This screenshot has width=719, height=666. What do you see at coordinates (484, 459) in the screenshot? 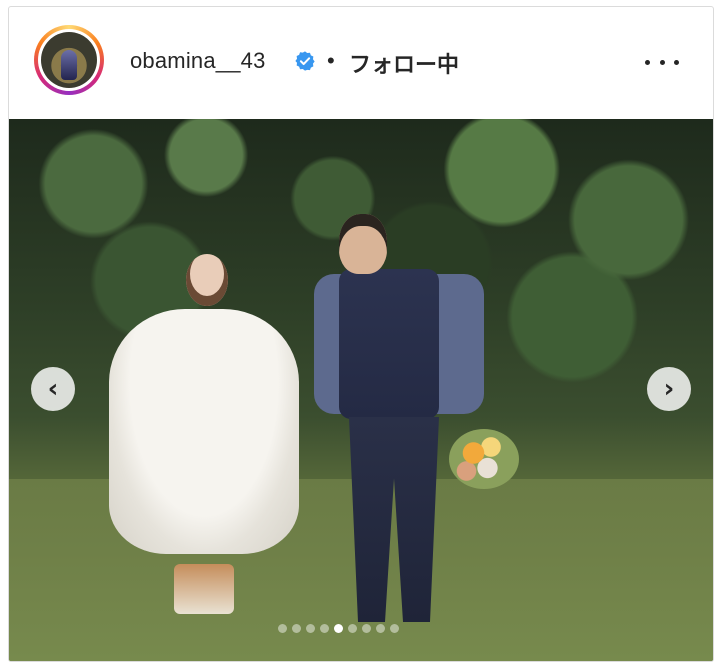
I see `flower-bouquet` at bounding box center [484, 459].